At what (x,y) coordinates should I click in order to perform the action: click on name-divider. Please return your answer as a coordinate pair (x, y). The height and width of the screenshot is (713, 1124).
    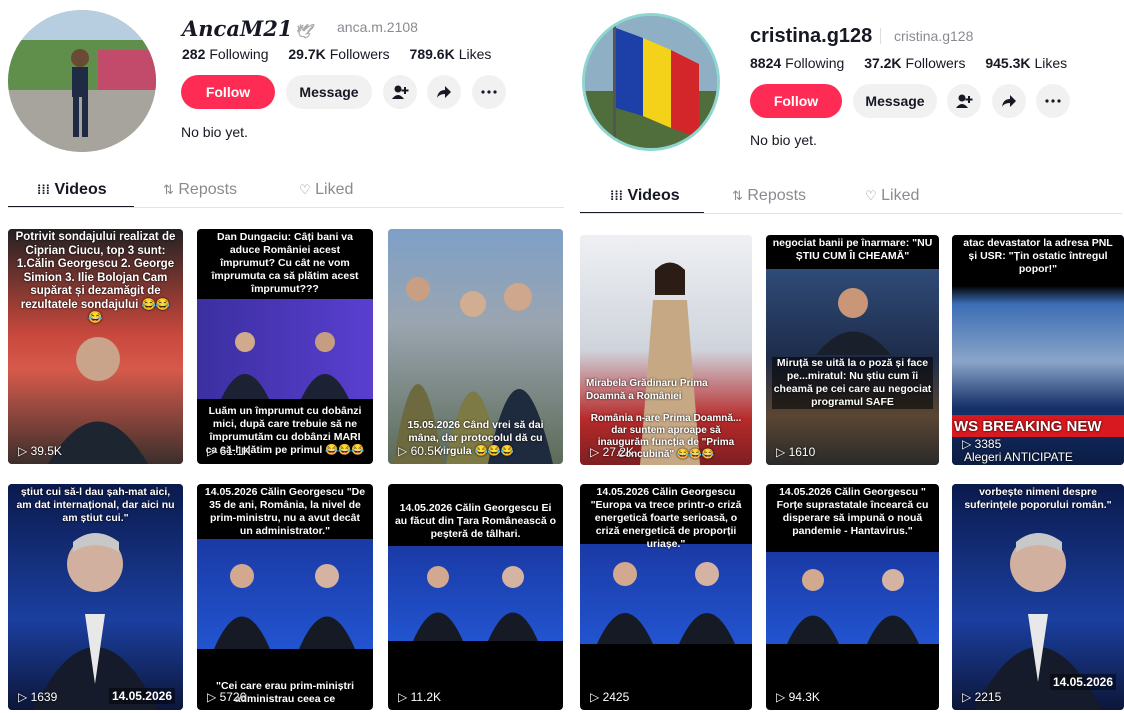
    Looking at the image, I should click on (880, 36).